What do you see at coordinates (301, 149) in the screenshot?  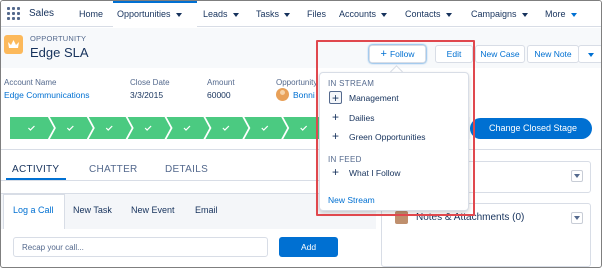 I see `divider` at bounding box center [301, 149].